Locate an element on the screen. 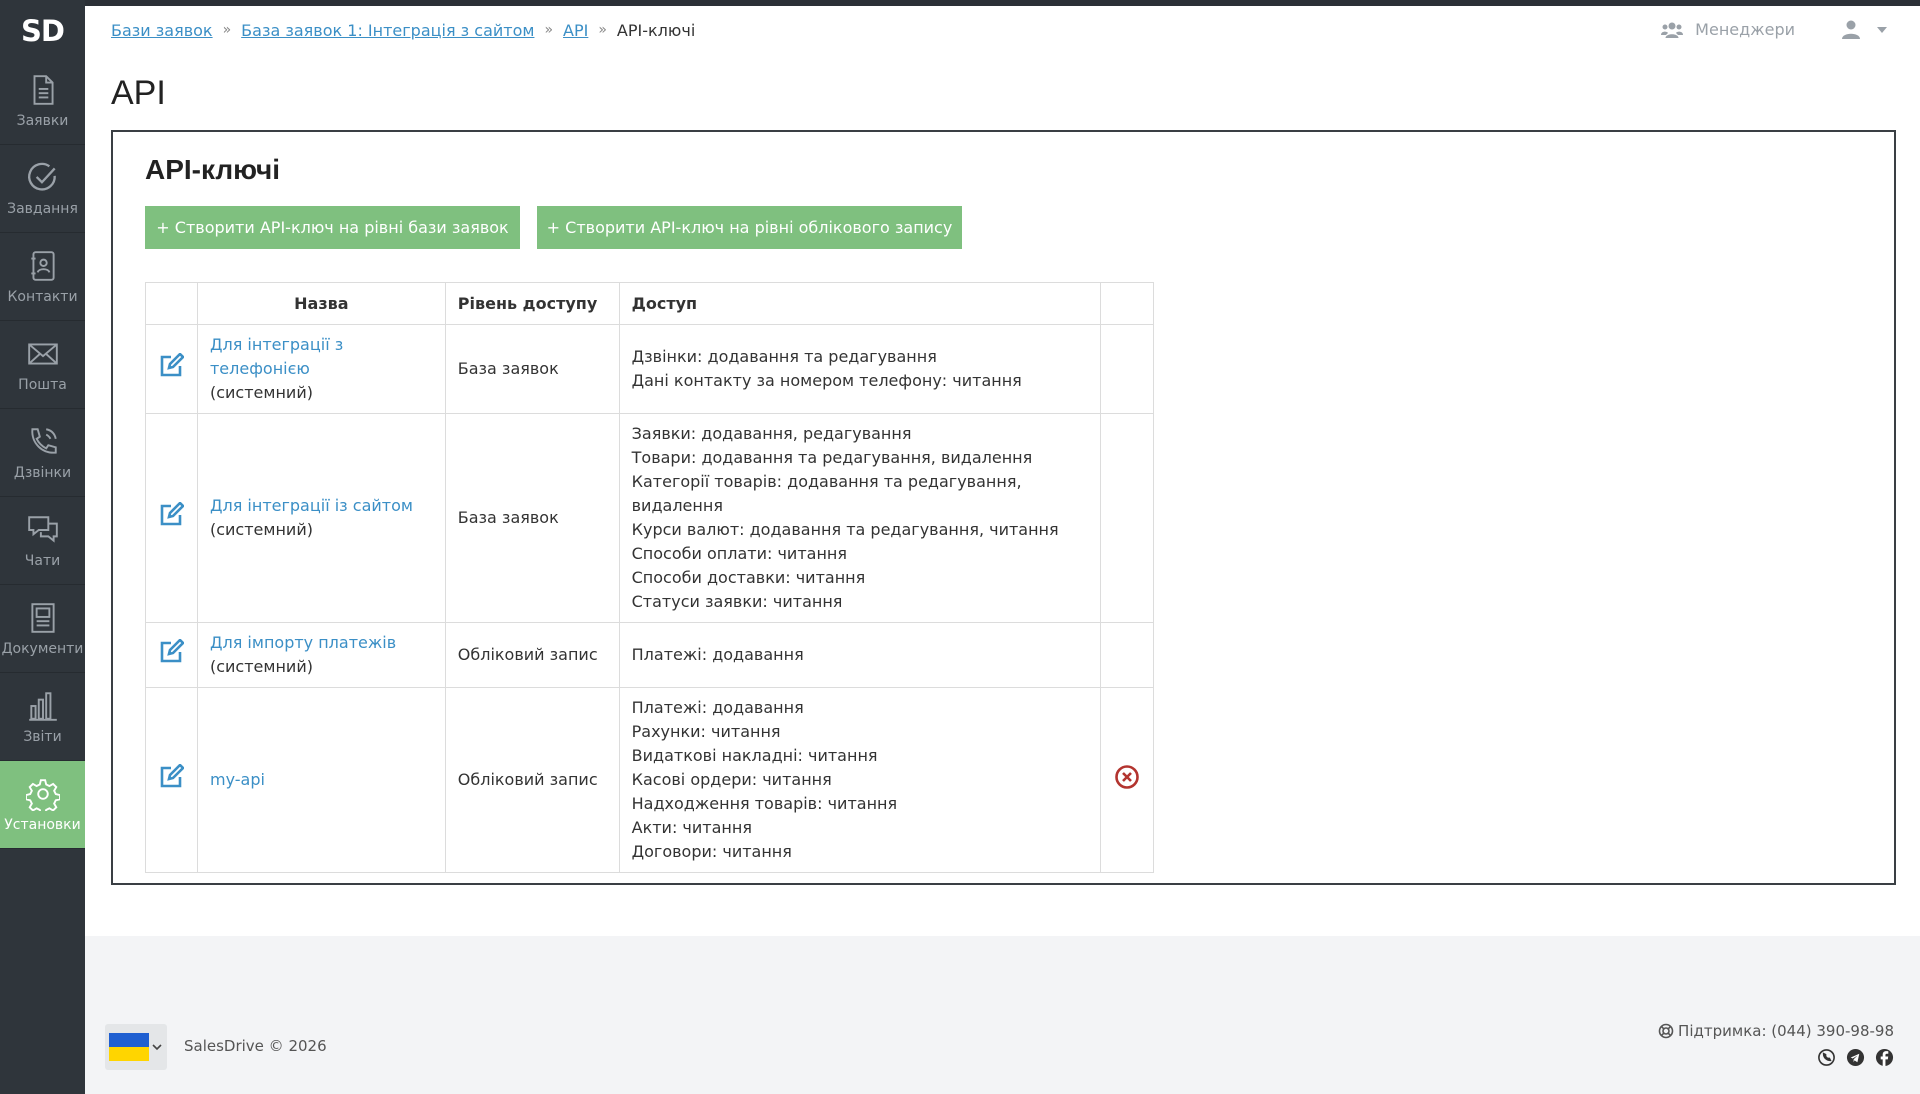 The height and width of the screenshot is (1094, 1920). sidebar-item-label: Установки is located at coordinates (42, 824).